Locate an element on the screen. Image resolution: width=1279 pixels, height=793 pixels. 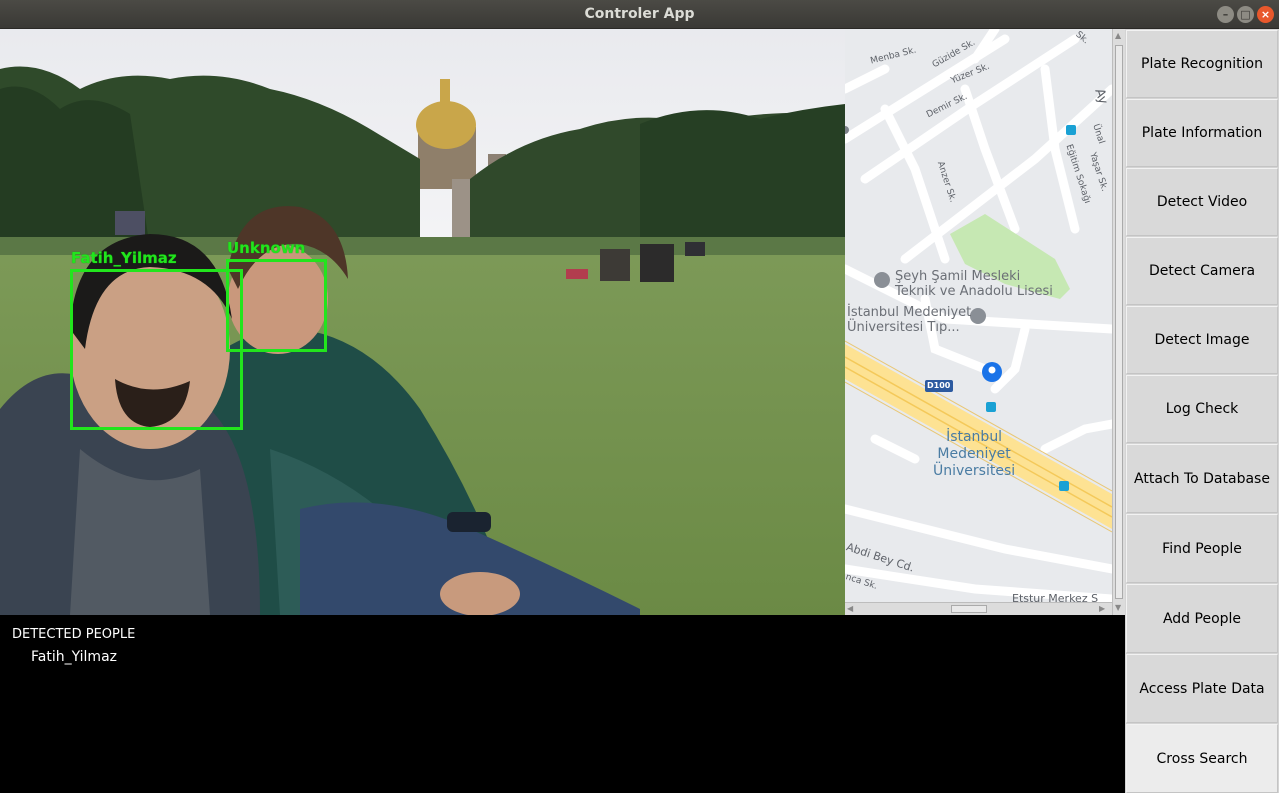
detected-people-list: Fatih_Yilmaz is located at coordinates (74, 657).